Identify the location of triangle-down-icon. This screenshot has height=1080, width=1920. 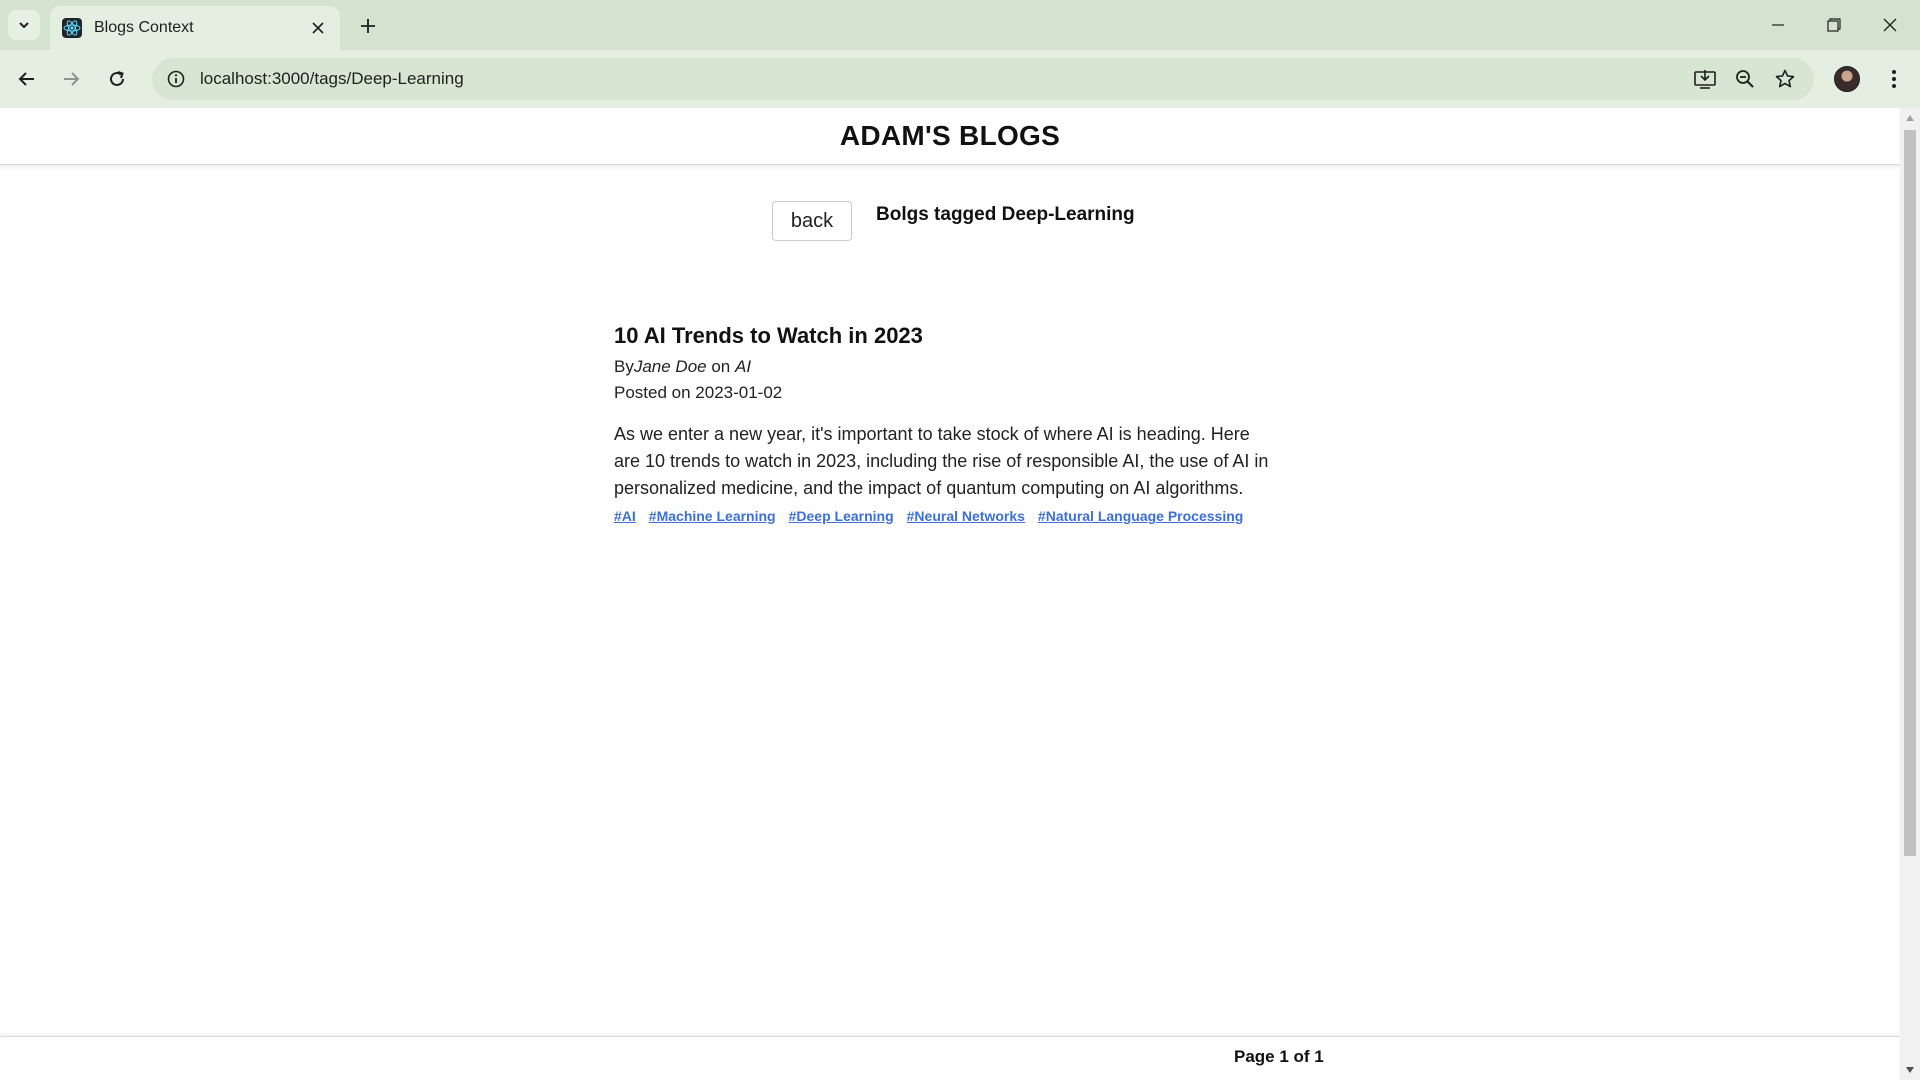
(1910, 1070).